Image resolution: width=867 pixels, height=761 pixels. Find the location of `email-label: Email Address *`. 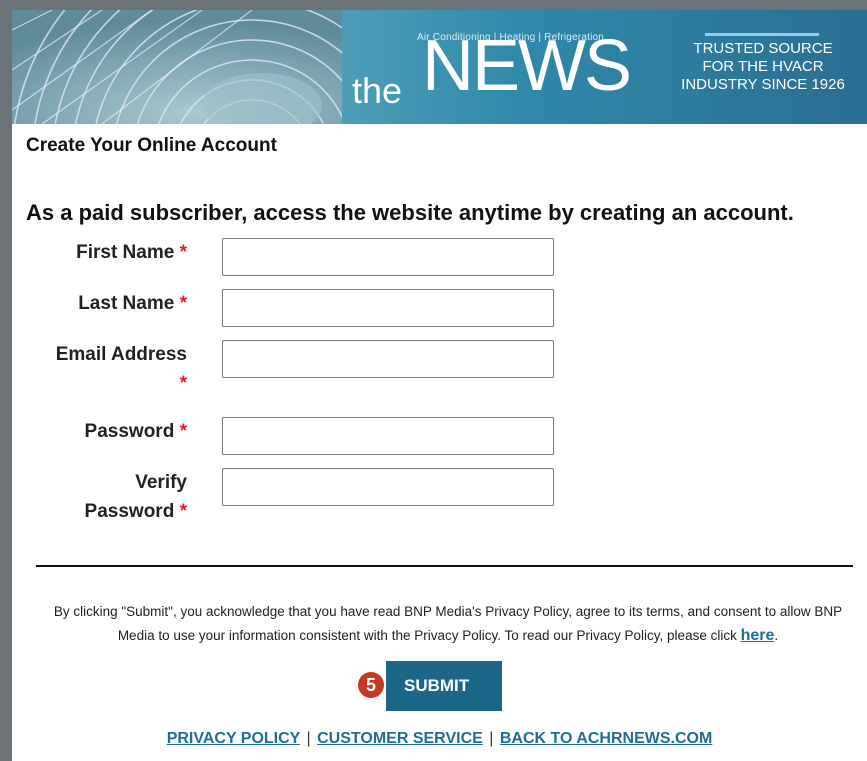

email-label: Email Address * is located at coordinates (121, 369).